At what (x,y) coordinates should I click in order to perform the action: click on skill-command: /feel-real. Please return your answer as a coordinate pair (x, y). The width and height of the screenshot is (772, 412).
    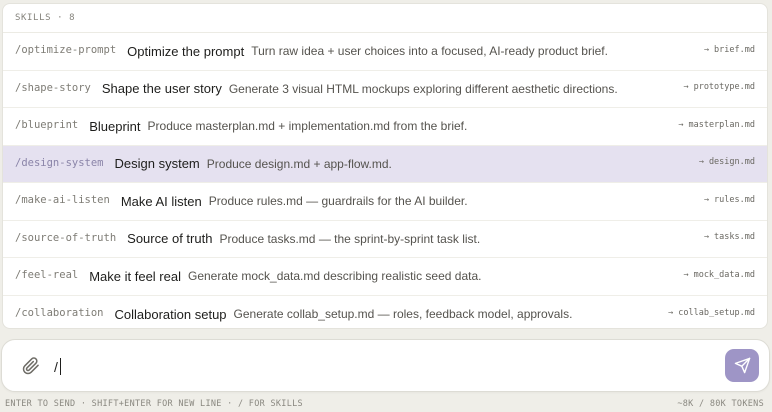
    Looking at the image, I should click on (47, 275).